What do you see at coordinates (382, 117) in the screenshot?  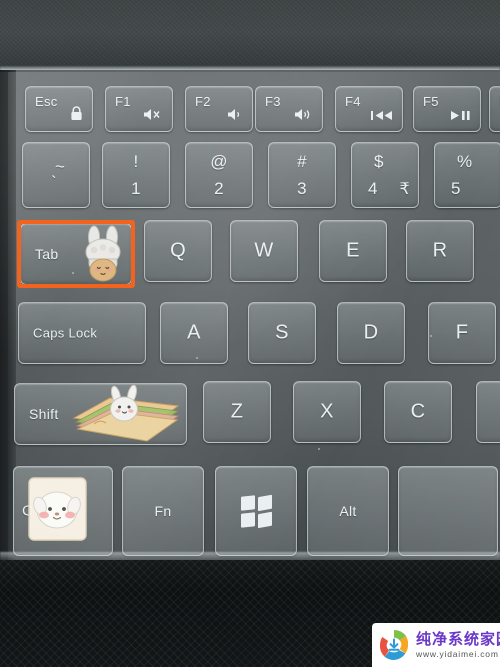 I see `previous-track-icon` at bounding box center [382, 117].